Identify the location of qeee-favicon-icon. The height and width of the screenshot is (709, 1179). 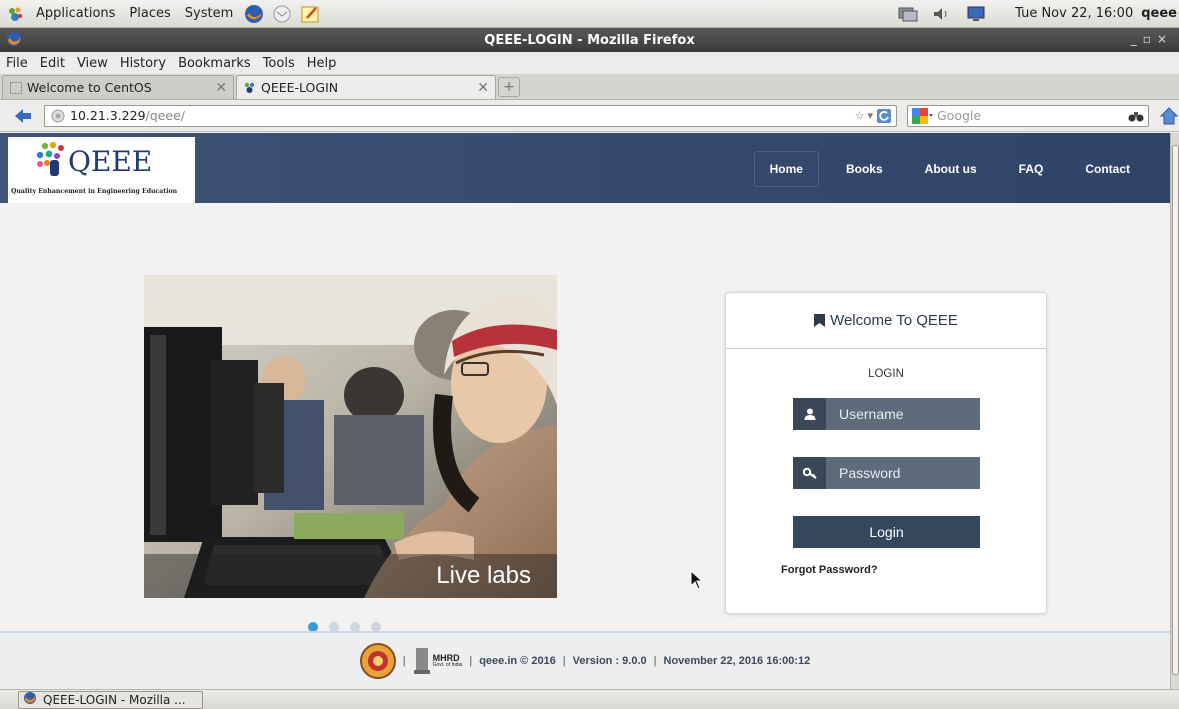
(250, 88).